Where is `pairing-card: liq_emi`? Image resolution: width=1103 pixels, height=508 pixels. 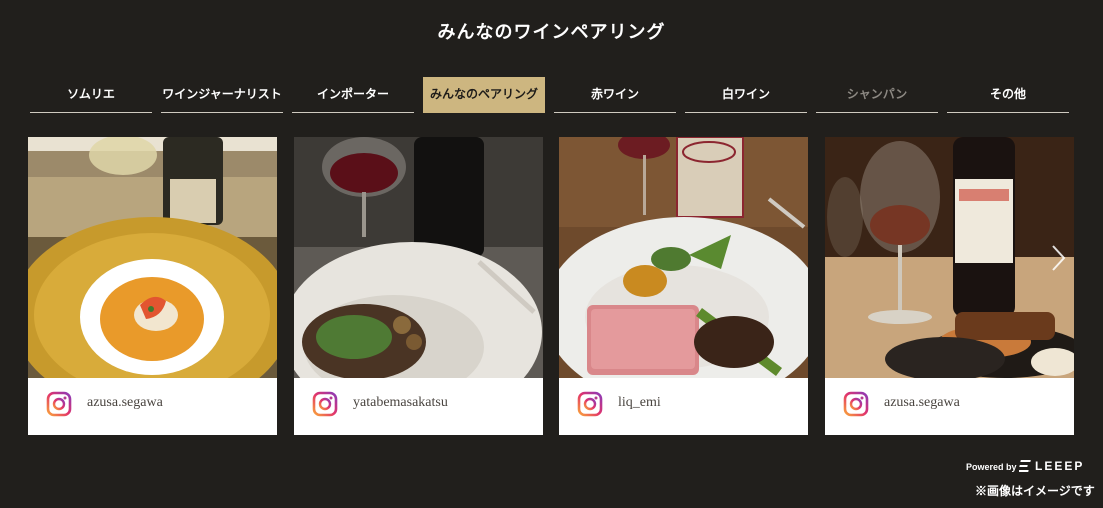 pairing-card: liq_emi is located at coordinates (683, 286).